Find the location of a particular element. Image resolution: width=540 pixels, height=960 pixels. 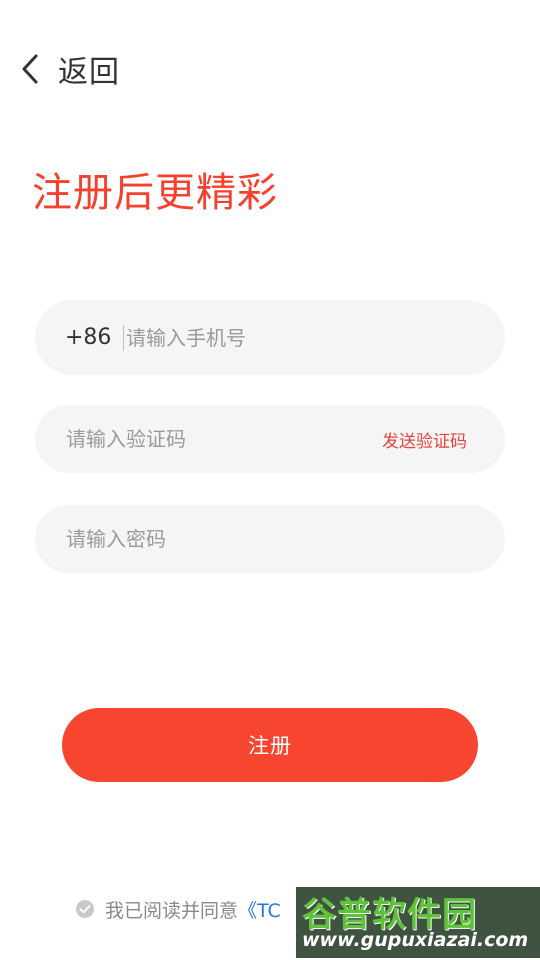

back-label: 返回 is located at coordinates (89, 72).